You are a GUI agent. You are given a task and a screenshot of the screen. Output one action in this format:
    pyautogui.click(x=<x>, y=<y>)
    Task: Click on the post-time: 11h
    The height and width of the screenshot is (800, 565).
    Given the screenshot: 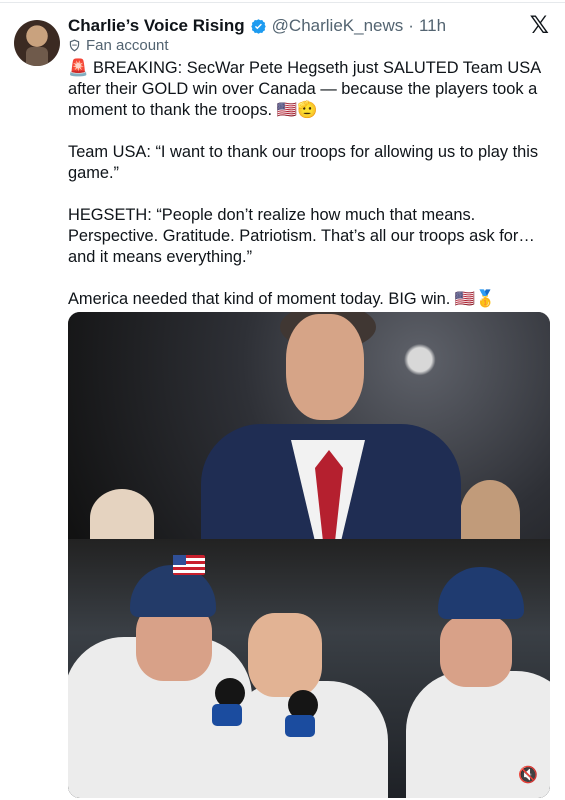 What is the action you would take?
    pyautogui.click(x=432, y=26)
    